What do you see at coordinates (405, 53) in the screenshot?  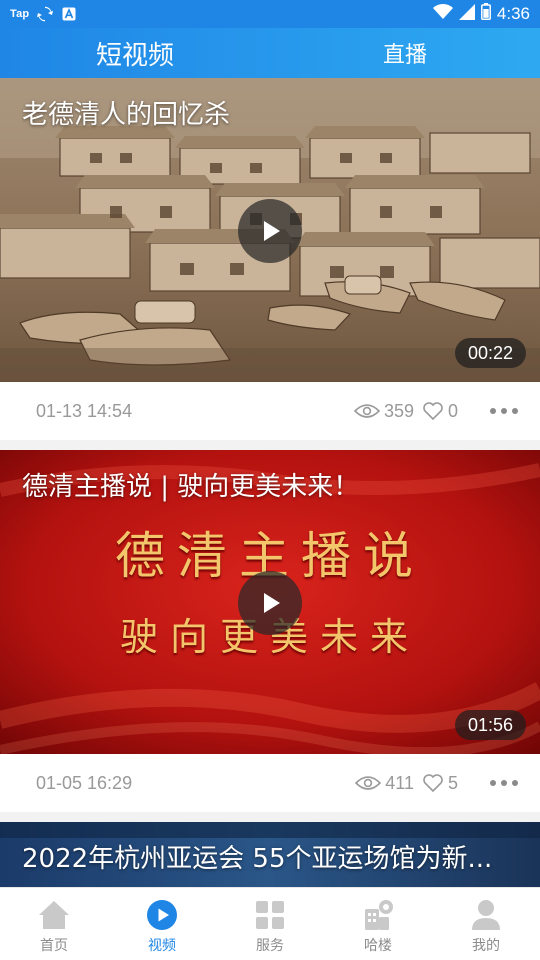 I see `tab-live: 直播` at bounding box center [405, 53].